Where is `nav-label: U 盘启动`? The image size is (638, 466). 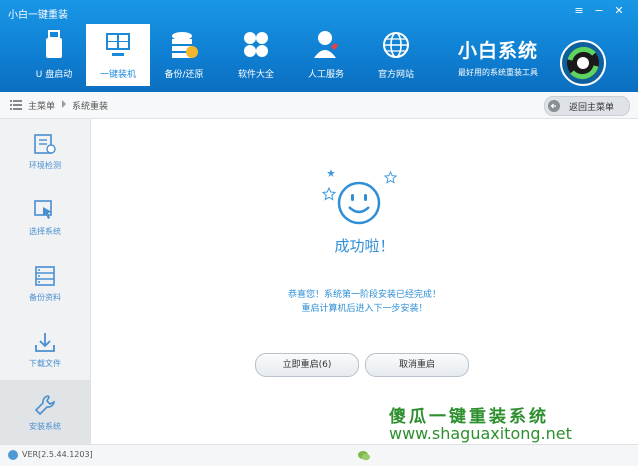 nav-label: U 盘启动 is located at coordinates (54, 75).